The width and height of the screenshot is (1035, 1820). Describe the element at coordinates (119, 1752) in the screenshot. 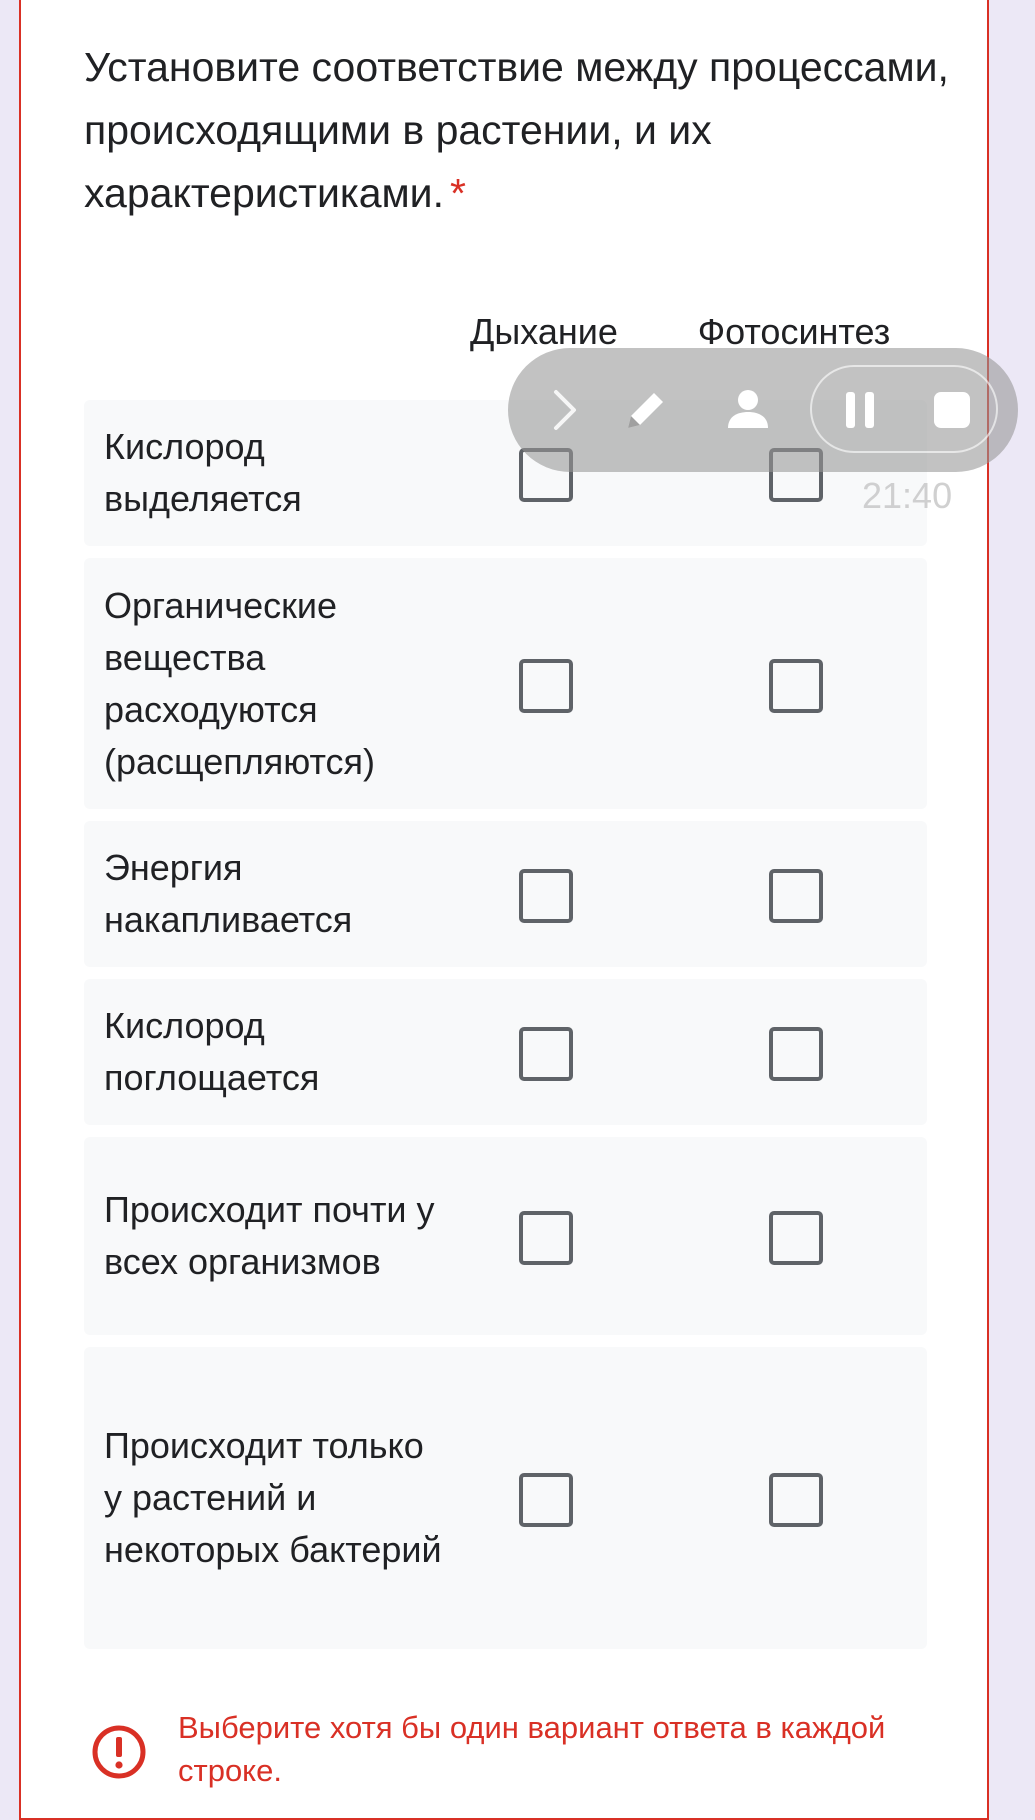

I see `error-exclamation-icon` at that location.